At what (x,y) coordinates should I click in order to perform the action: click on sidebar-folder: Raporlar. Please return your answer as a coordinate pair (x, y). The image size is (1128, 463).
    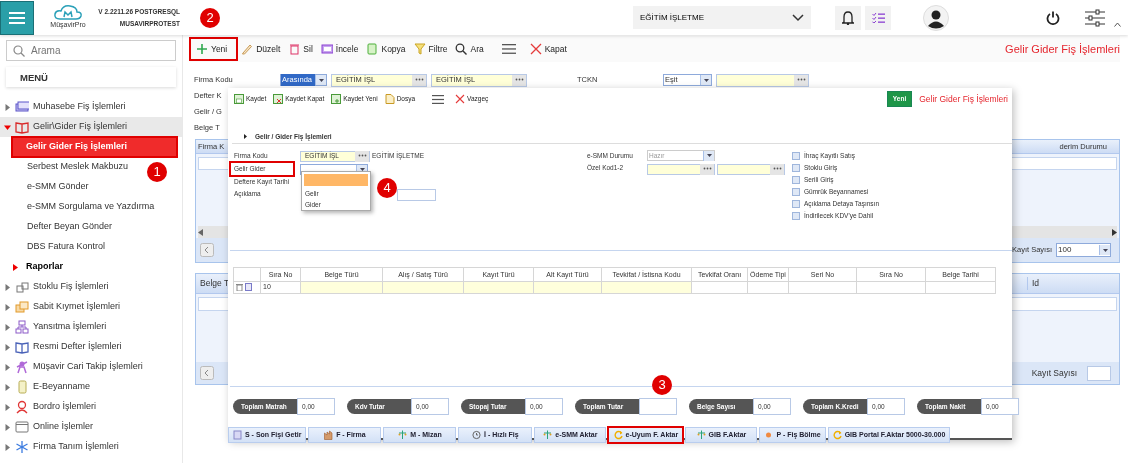
    Looking at the image, I should click on (31, 267).